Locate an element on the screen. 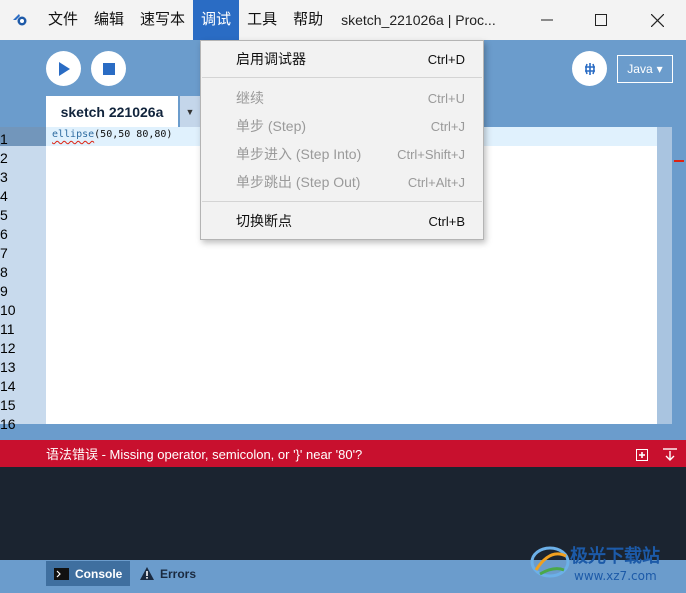  menu-item-shortcut: Ctrl+D is located at coordinates (446, 59).